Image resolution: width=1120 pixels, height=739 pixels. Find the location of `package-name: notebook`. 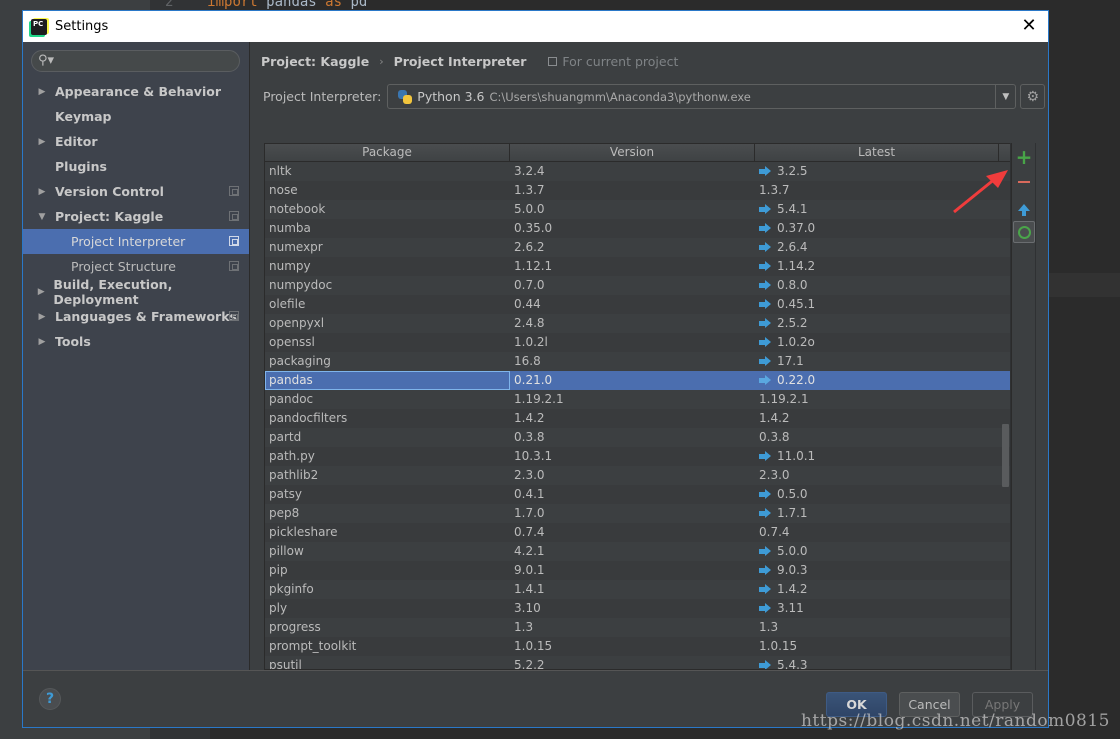

package-name: notebook is located at coordinates (297, 209).